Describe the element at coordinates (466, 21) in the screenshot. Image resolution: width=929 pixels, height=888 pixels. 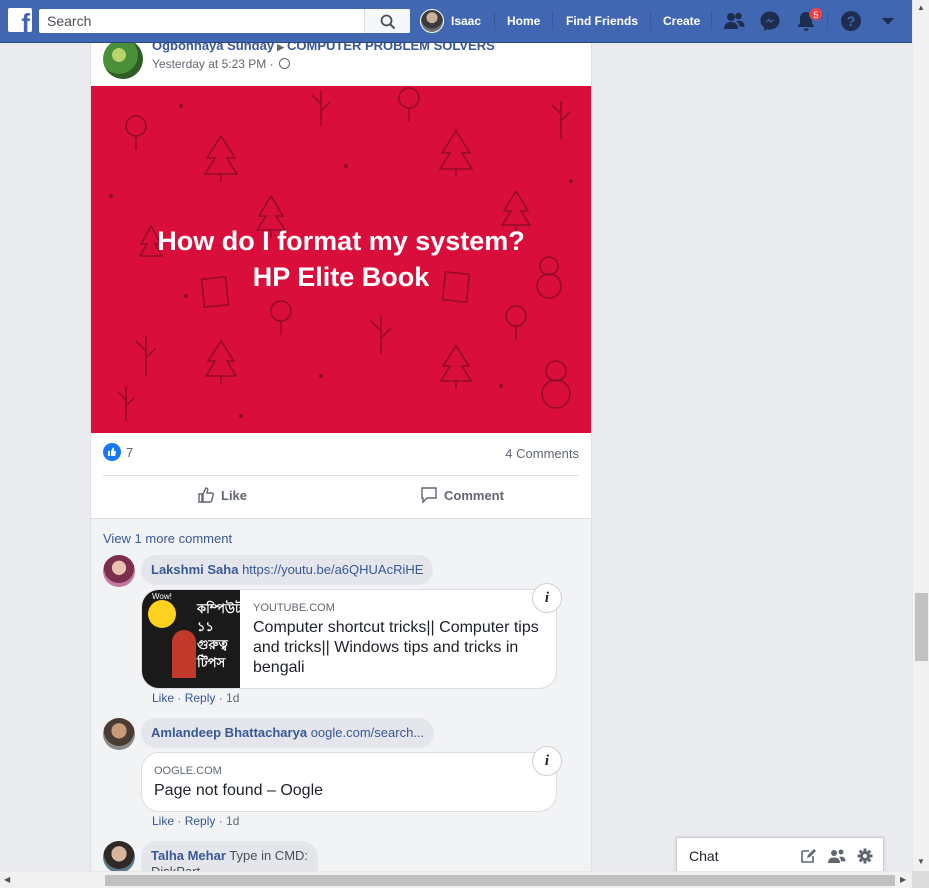
I see `profile-name: Isaac` at that location.